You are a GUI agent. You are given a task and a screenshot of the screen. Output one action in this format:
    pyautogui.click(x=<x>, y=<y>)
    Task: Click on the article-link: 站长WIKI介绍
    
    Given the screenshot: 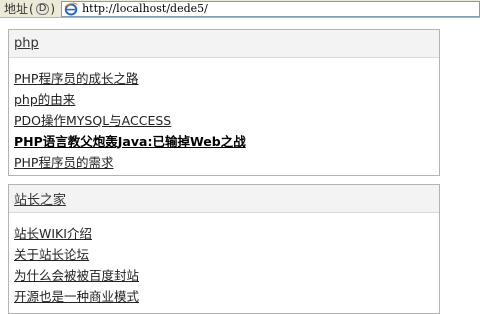 What is the action you would take?
    pyautogui.click(x=53, y=233)
    